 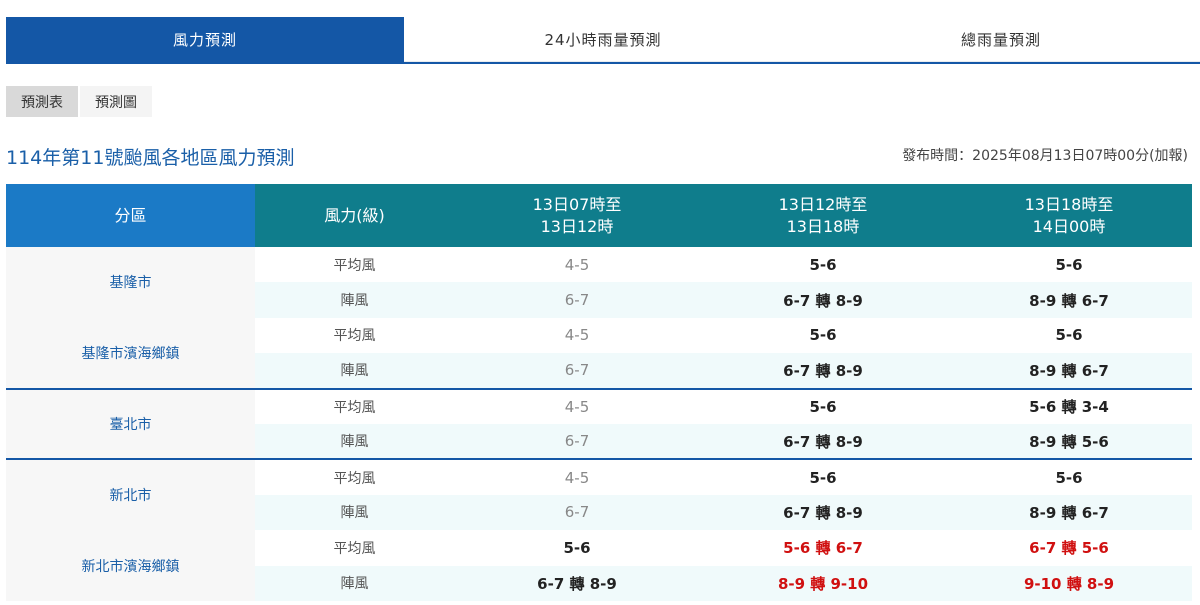 I want to click on region-name: 臺北市, so click(x=130, y=423).